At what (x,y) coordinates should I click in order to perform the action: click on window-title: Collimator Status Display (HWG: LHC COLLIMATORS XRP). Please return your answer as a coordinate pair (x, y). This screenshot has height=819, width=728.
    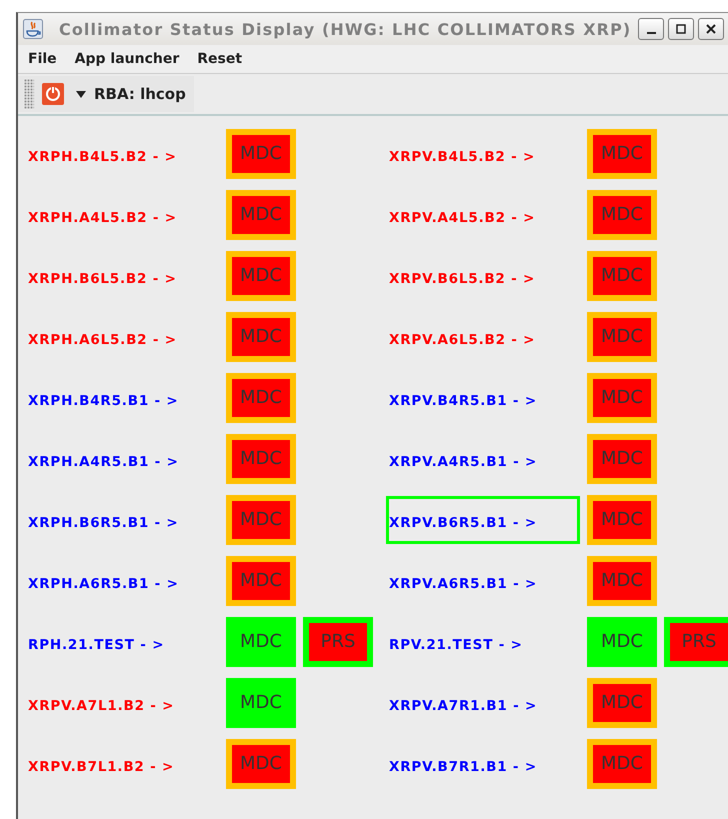
    Looking at the image, I should click on (345, 29).